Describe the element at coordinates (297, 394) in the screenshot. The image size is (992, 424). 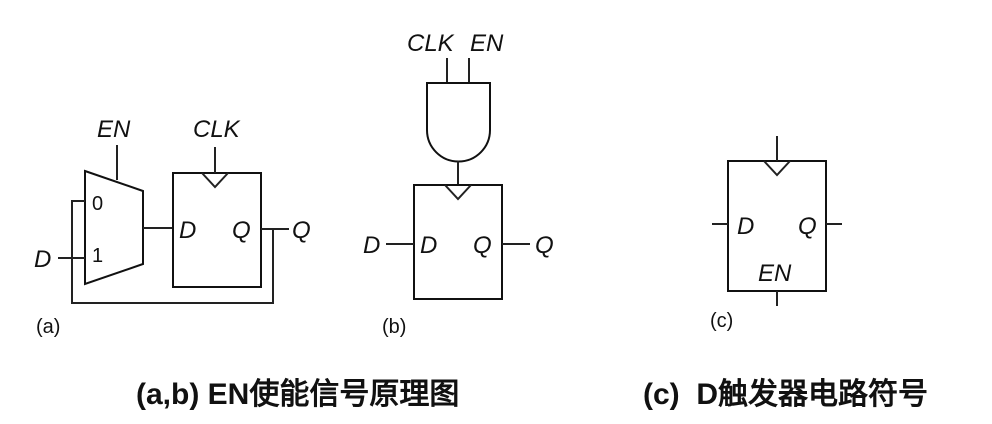
I see `caption-left: (a,b) EN使能信号原理图` at that location.